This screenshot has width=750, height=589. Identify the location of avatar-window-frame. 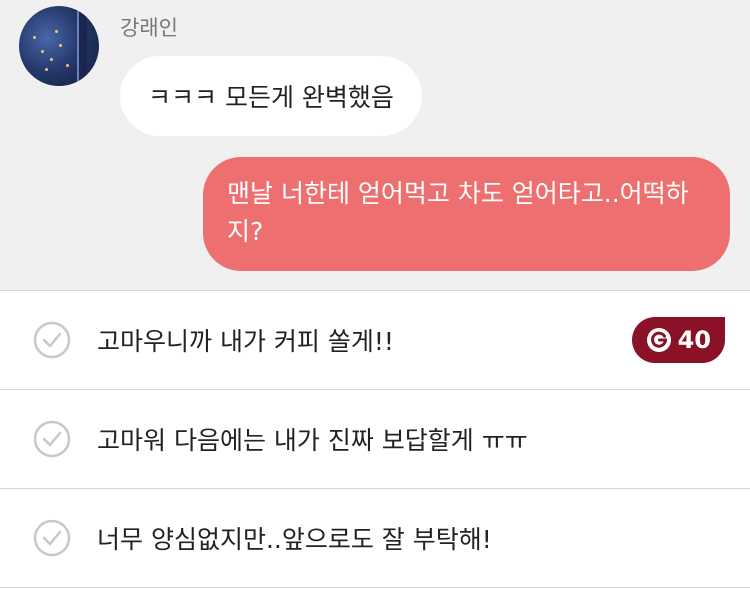
(82, 46).